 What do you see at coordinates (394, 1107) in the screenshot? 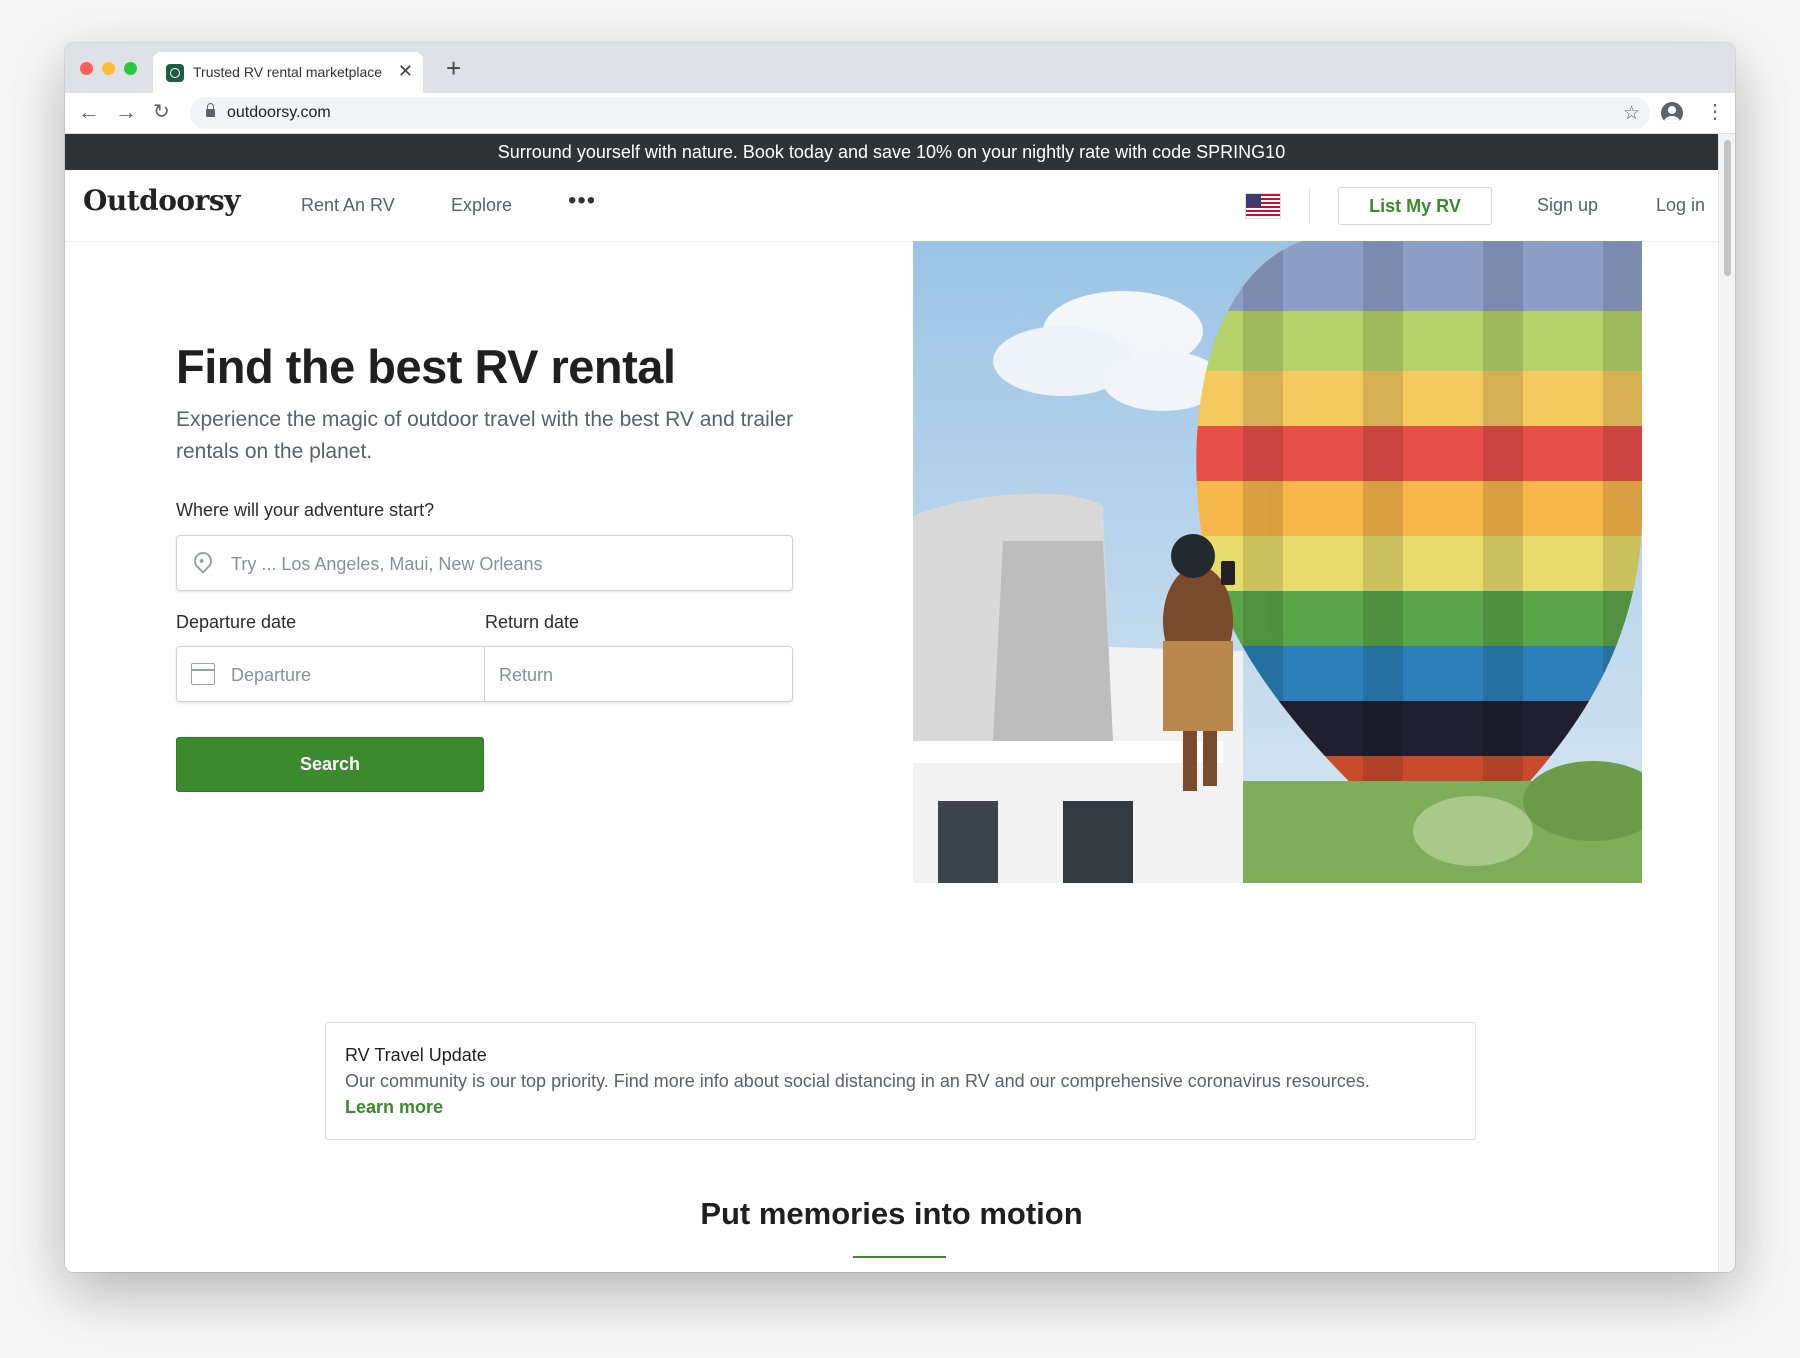
I see `learn-more-link: Learn more` at bounding box center [394, 1107].